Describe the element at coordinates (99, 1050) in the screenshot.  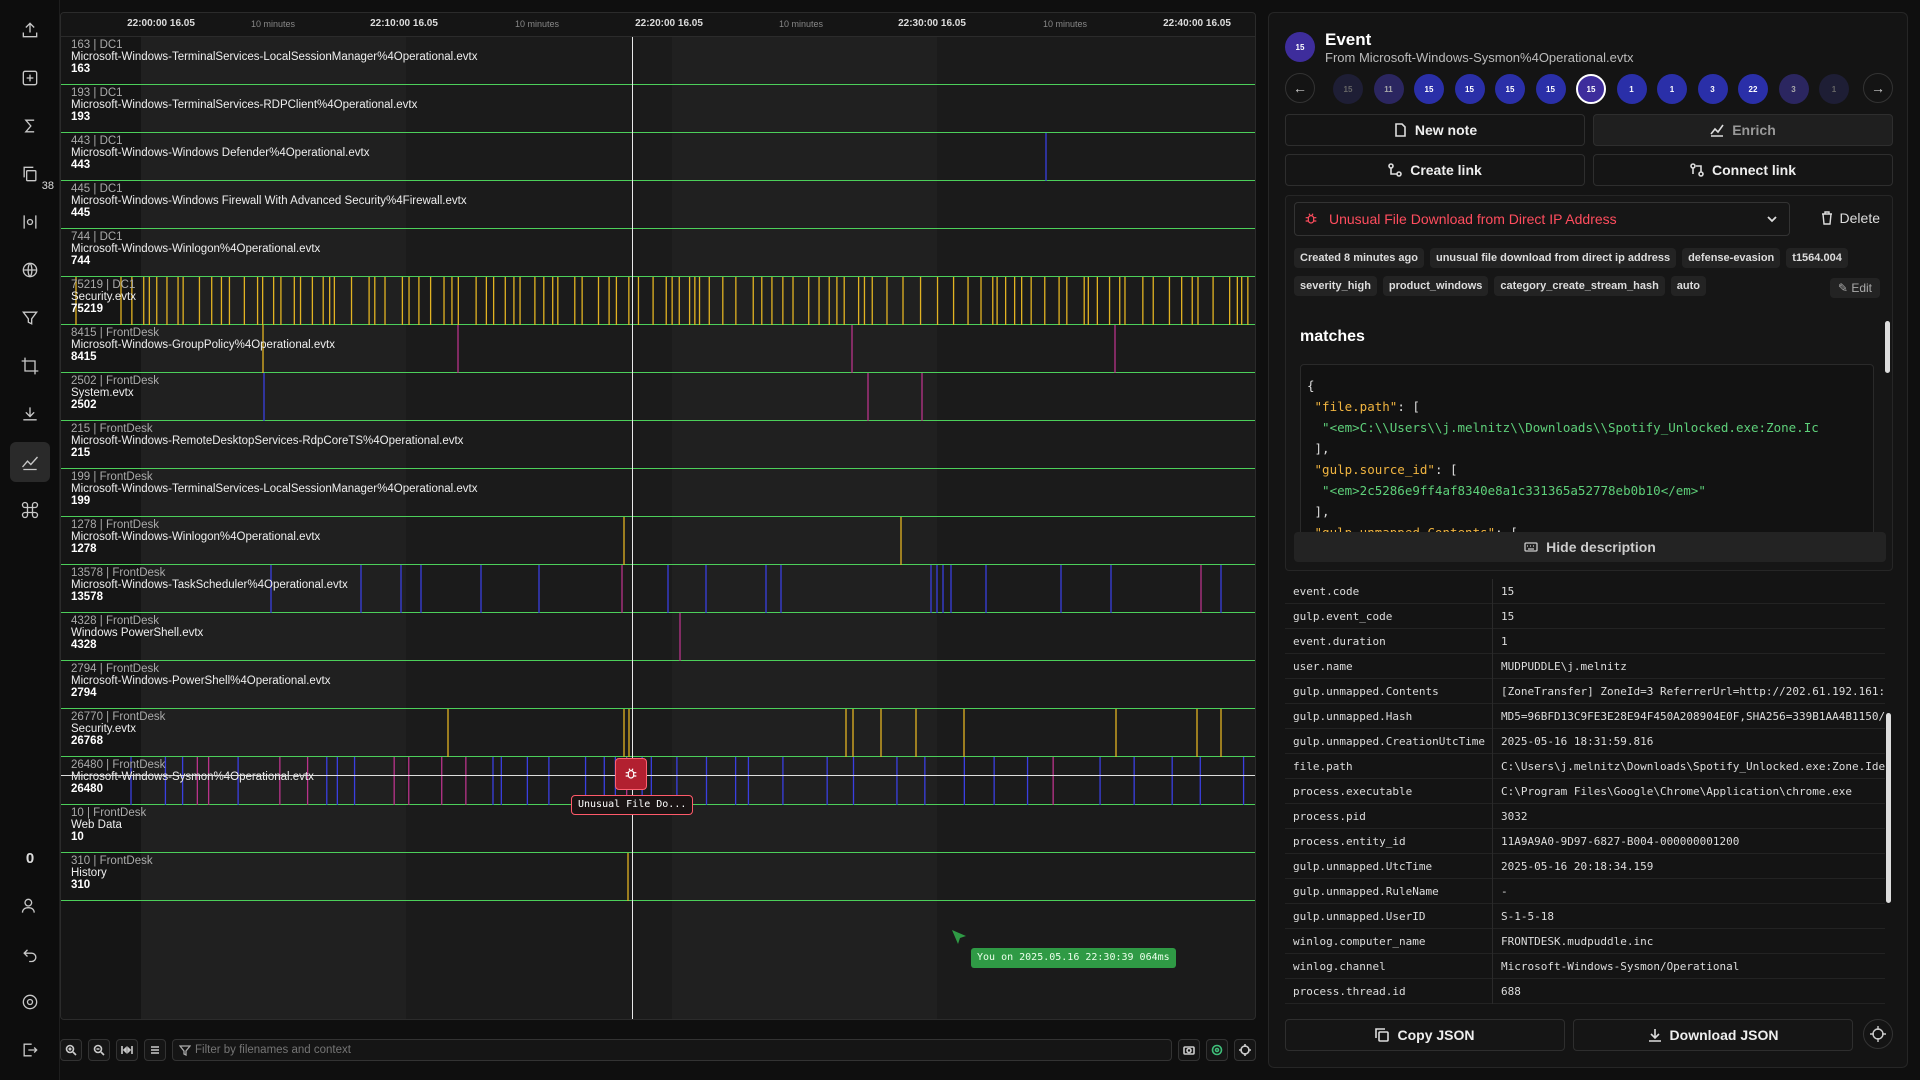
I see `zoom-out-button` at that location.